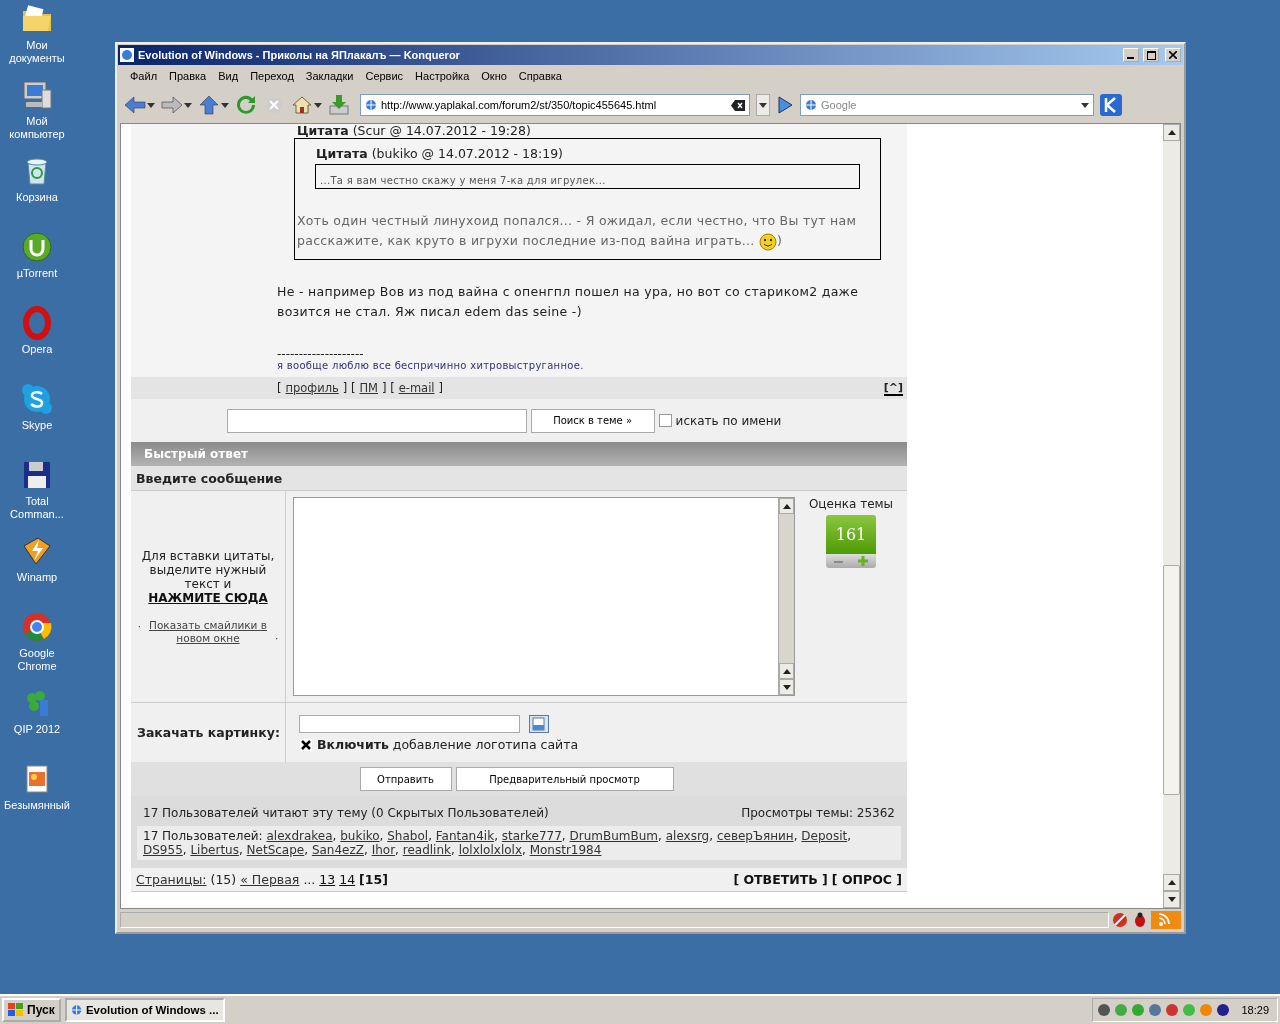  What do you see at coordinates (299, 55) in the screenshot?
I see `window-title: Evolution of Windows - Приколы на ЯПлакалъ — Konqueror` at bounding box center [299, 55].